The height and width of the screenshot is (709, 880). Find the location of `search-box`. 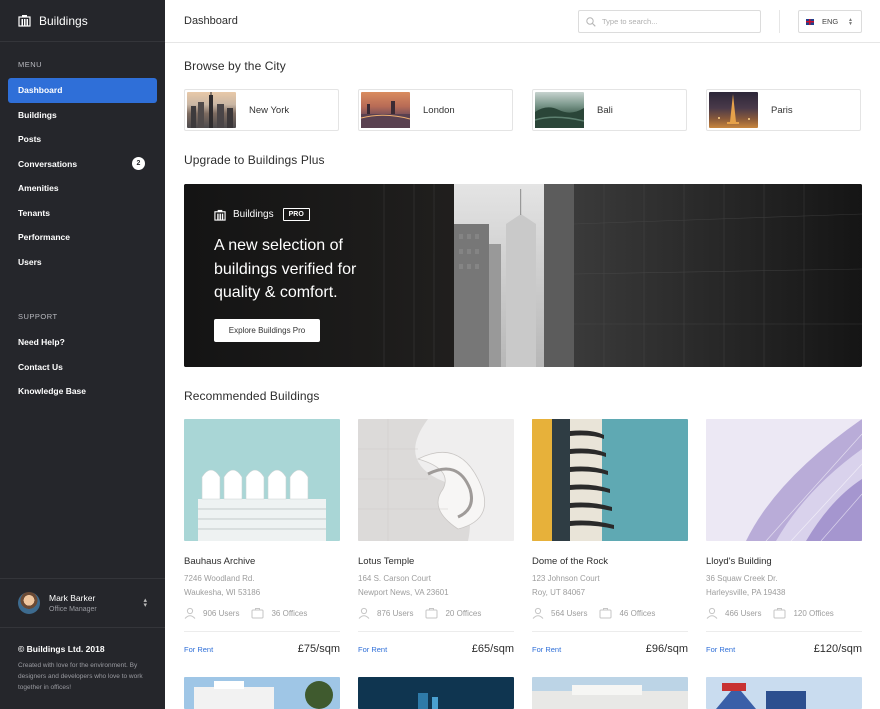

search-box is located at coordinates (669, 21).